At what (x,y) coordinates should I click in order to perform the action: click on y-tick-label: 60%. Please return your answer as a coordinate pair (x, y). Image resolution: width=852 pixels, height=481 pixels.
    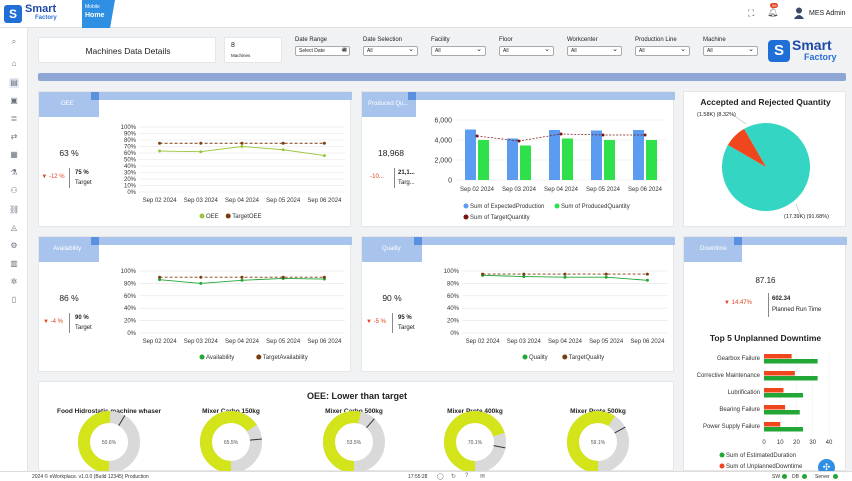
    Looking at the image, I should click on (453, 297).